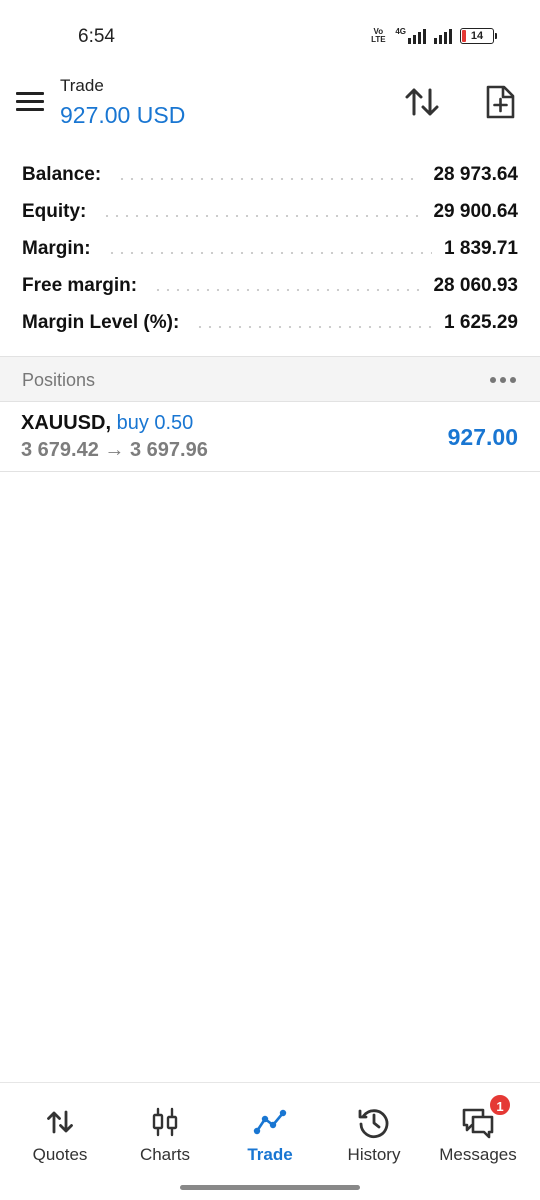  I want to click on positions-title: Positions, so click(59, 380).